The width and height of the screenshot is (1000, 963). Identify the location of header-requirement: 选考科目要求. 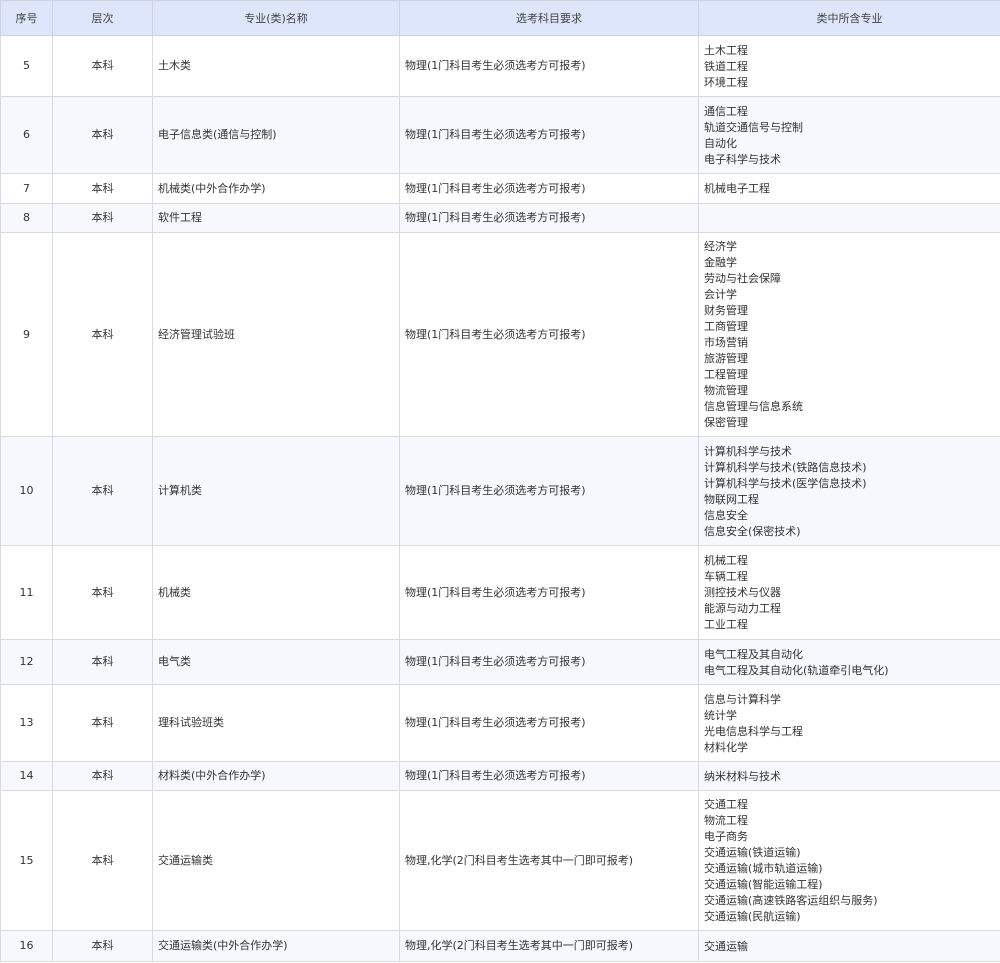
(549, 18).